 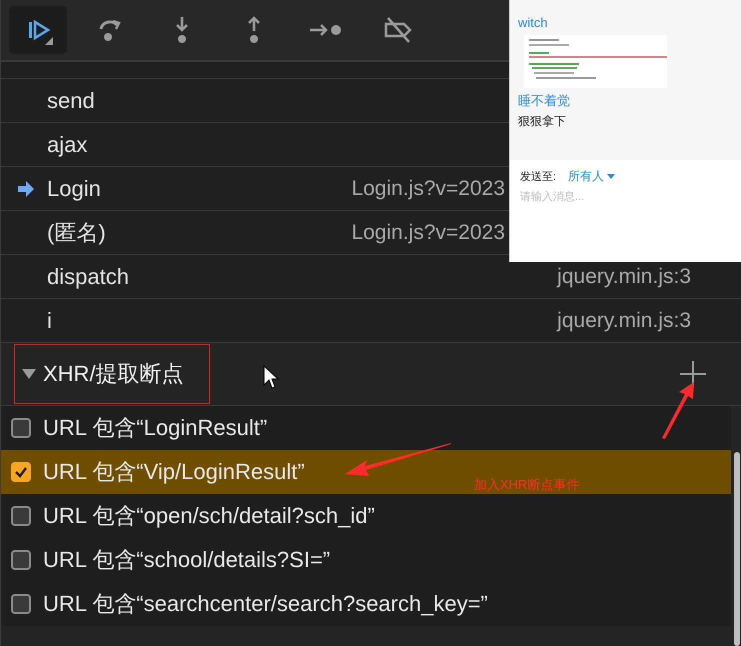 I want to click on breakpoint-row: URL 包含“open/sch/detail?sch_id”, so click(x=366, y=516).